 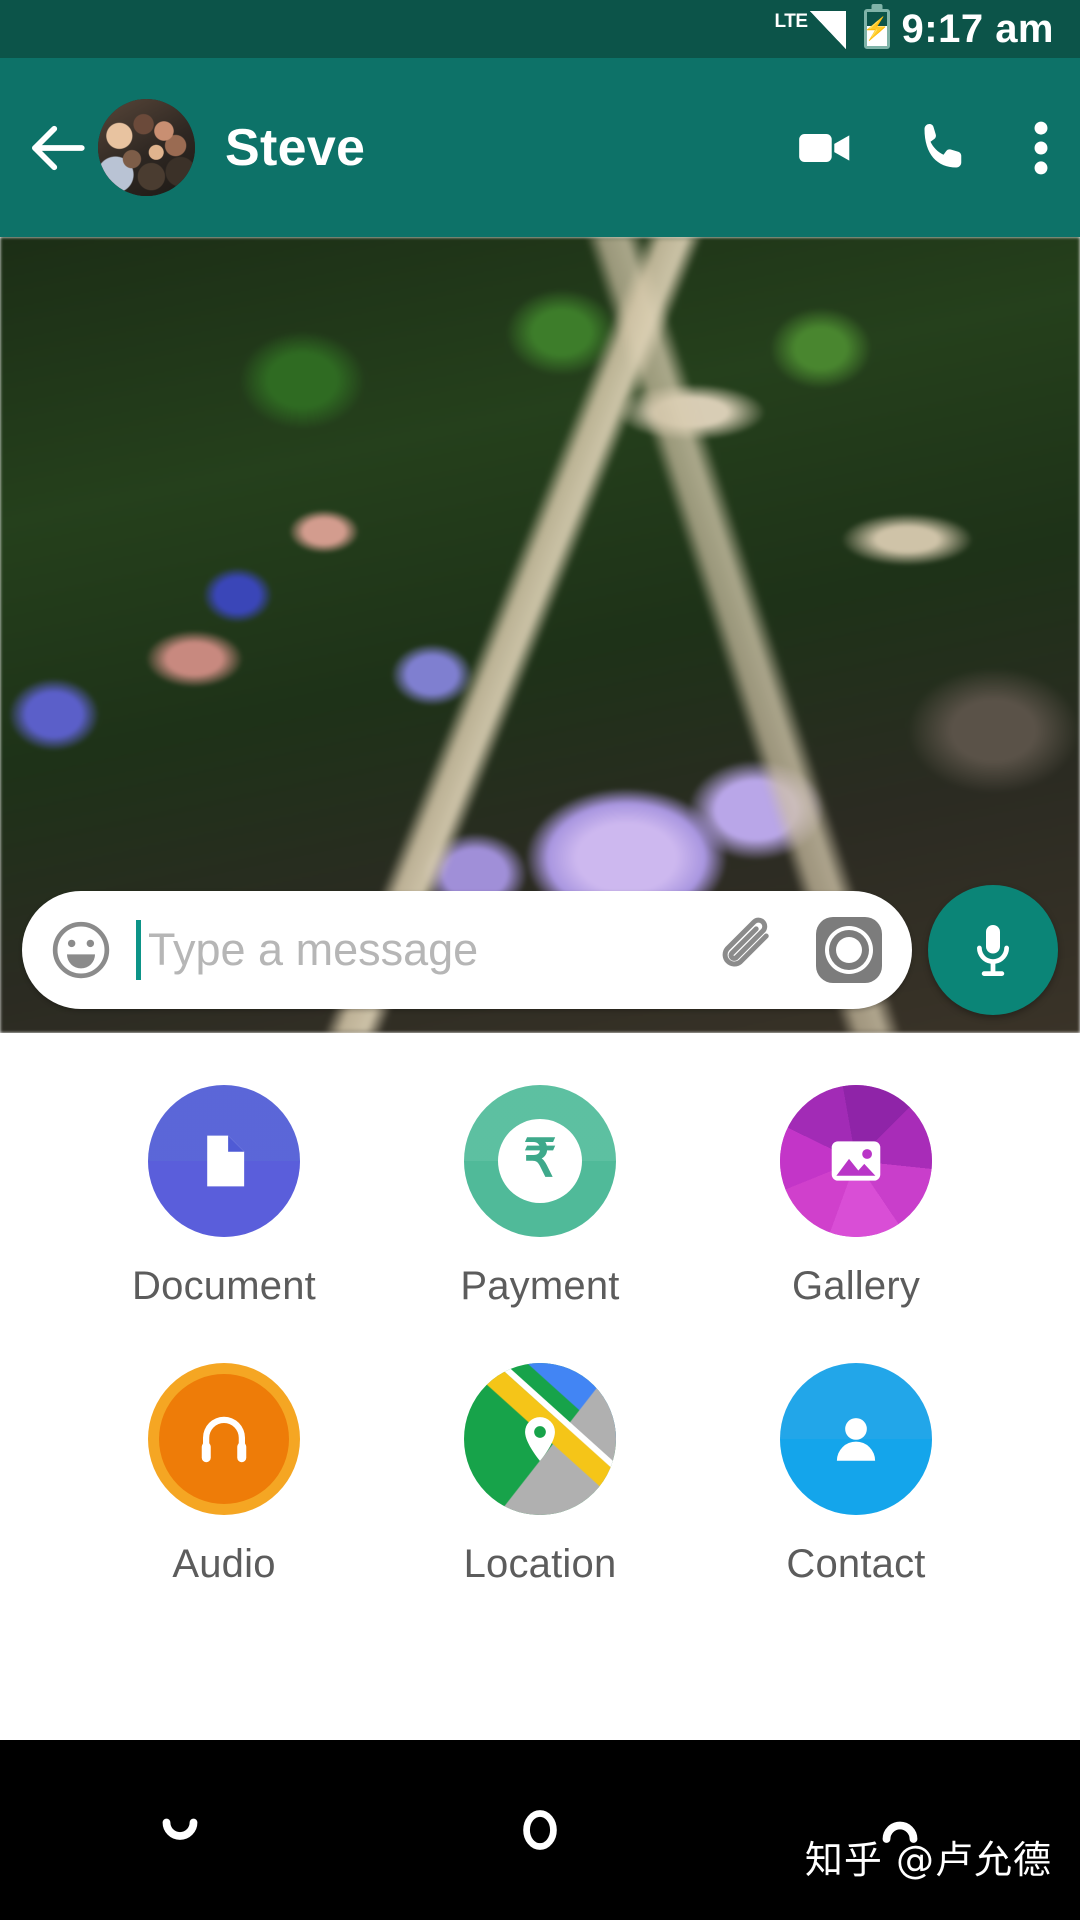 What do you see at coordinates (180, 1830) in the screenshot?
I see `nav-back-icon` at bounding box center [180, 1830].